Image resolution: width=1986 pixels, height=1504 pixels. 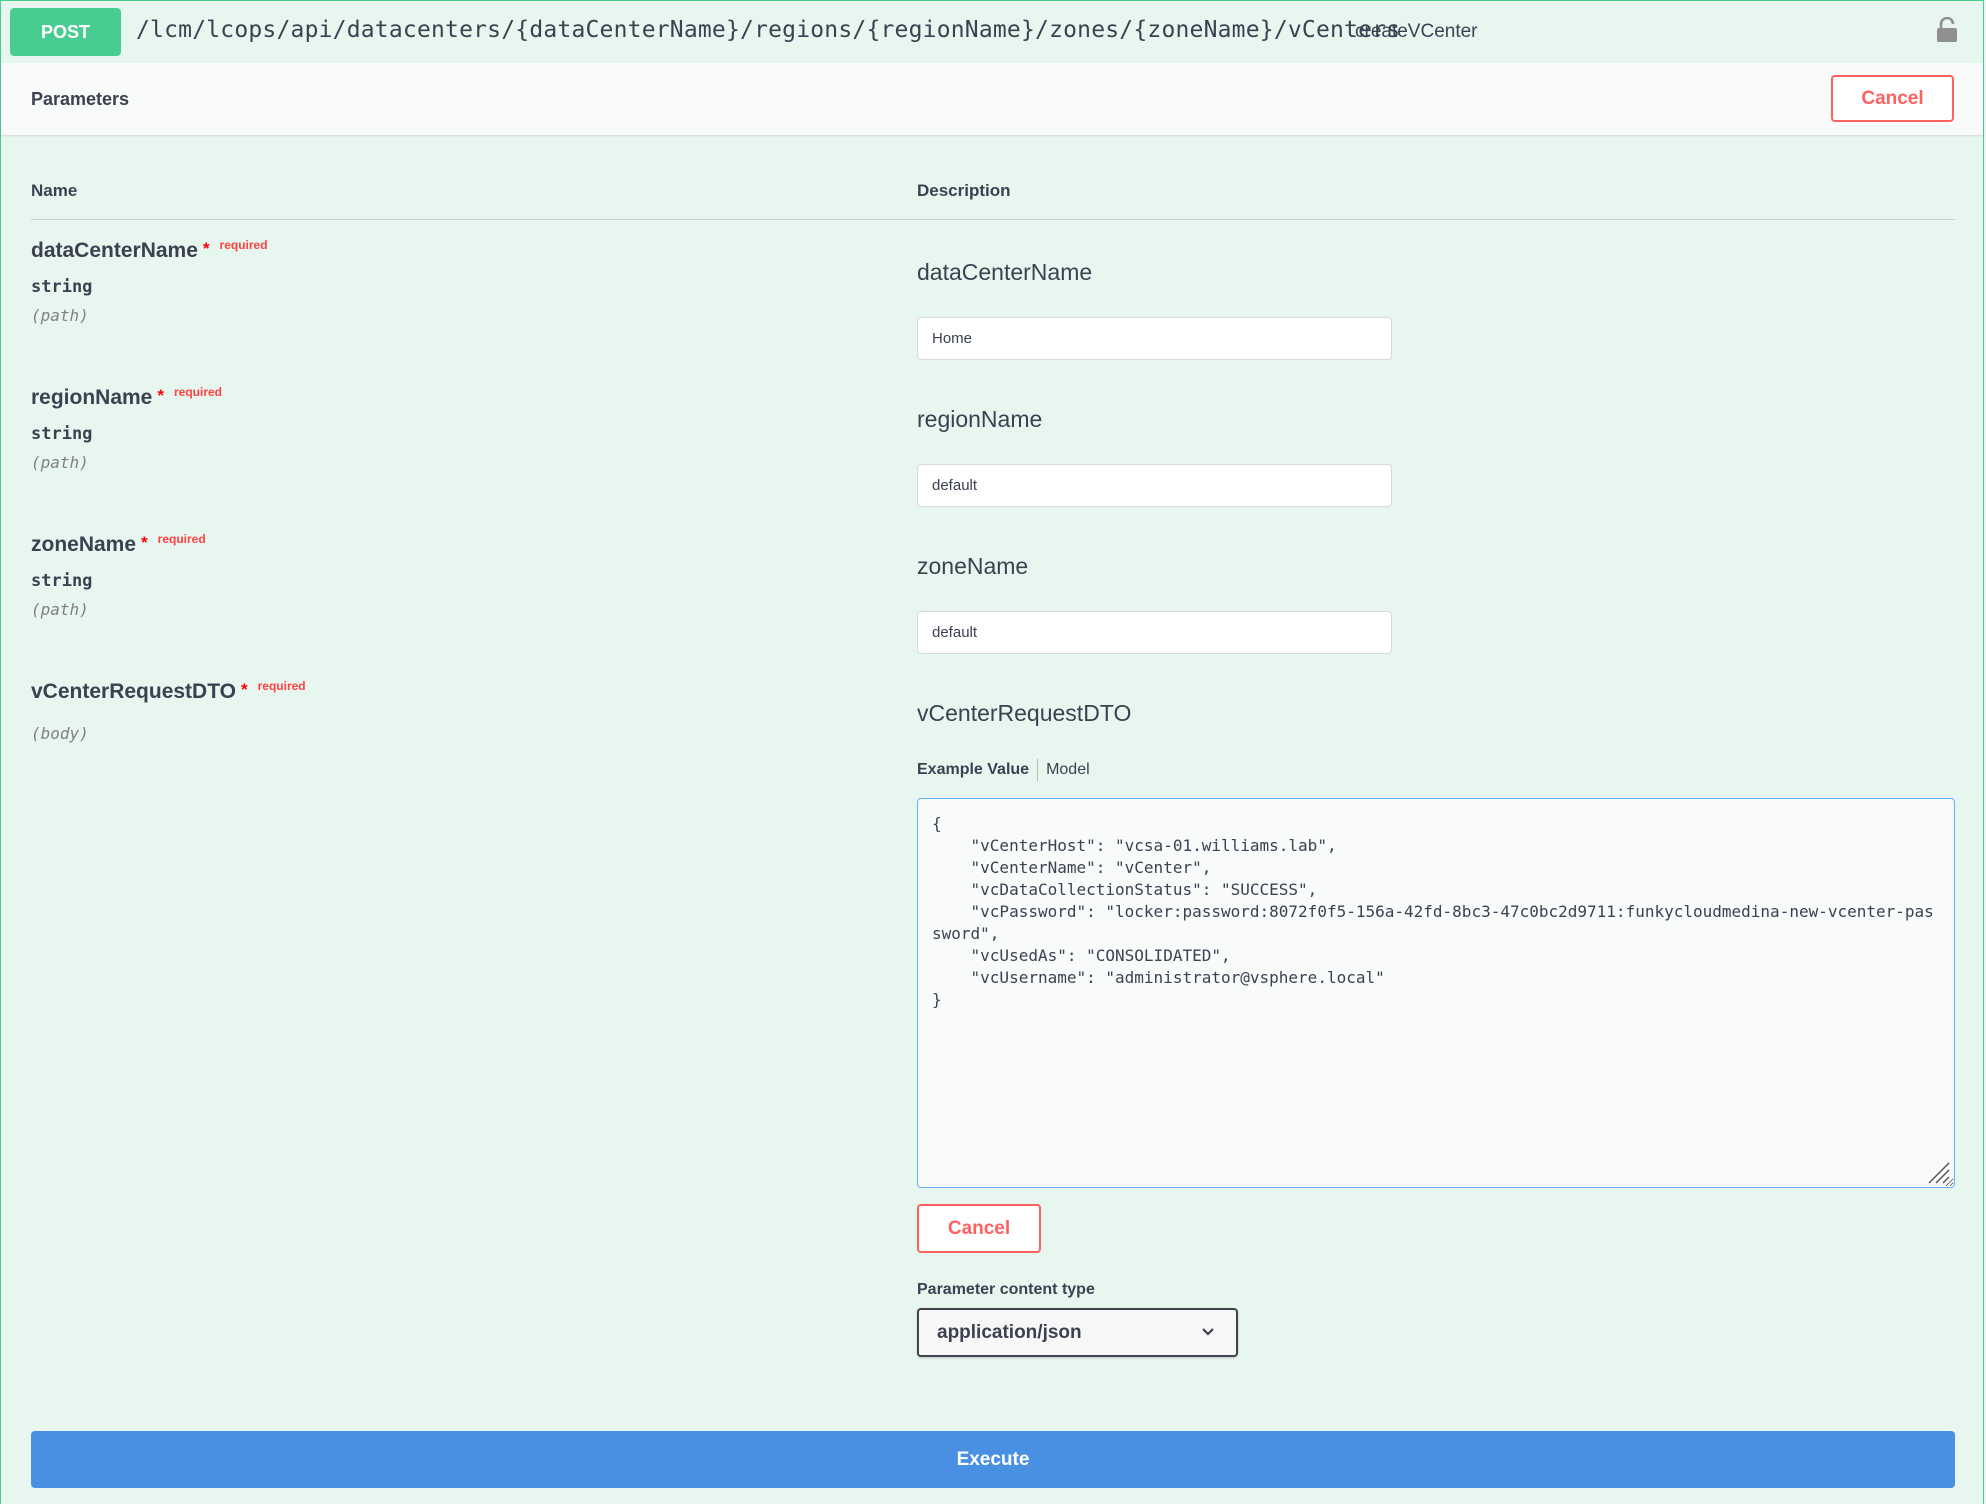 What do you see at coordinates (973, 566) in the screenshot?
I see `param-description-label: zoneName` at bounding box center [973, 566].